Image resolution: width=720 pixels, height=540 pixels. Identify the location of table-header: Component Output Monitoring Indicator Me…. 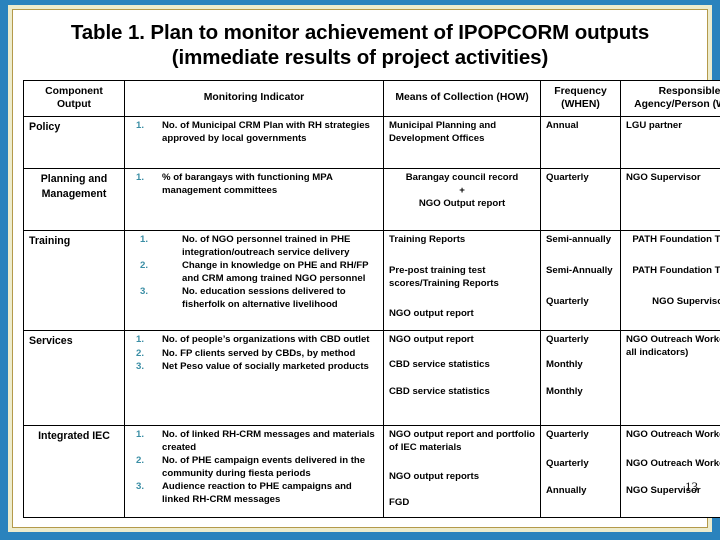
(371, 98).